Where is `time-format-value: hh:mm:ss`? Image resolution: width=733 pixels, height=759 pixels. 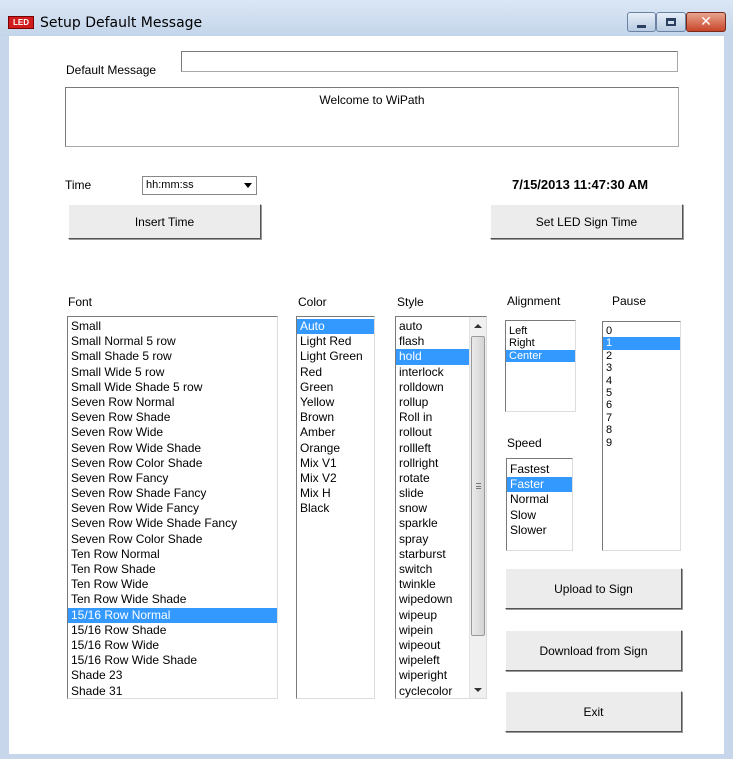
time-format-value: hh:mm:ss is located at coordinates (170, 185).